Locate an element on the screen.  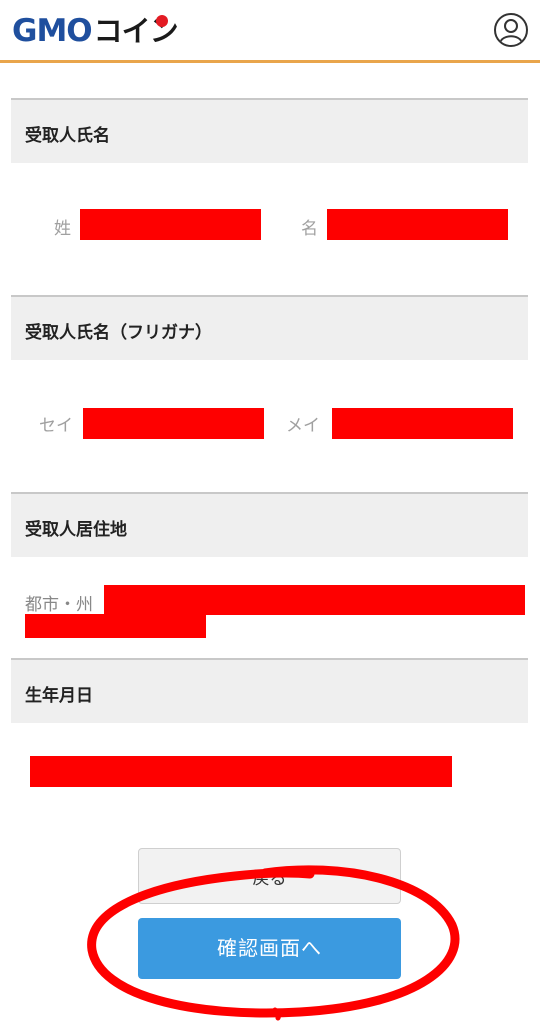
section-birthdate: 生年月日 is located at coordinates (269, 690).